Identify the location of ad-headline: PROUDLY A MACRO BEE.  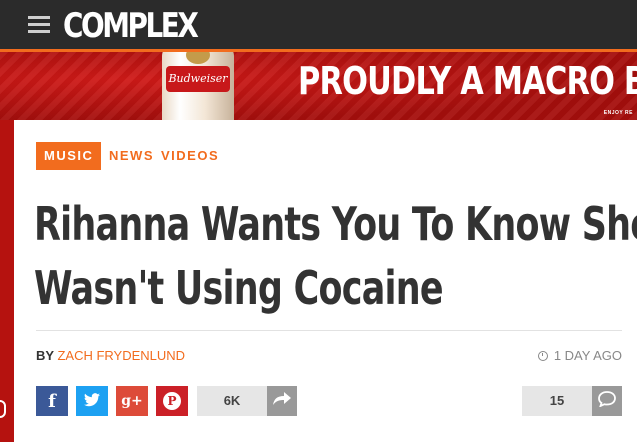
(467, 81).